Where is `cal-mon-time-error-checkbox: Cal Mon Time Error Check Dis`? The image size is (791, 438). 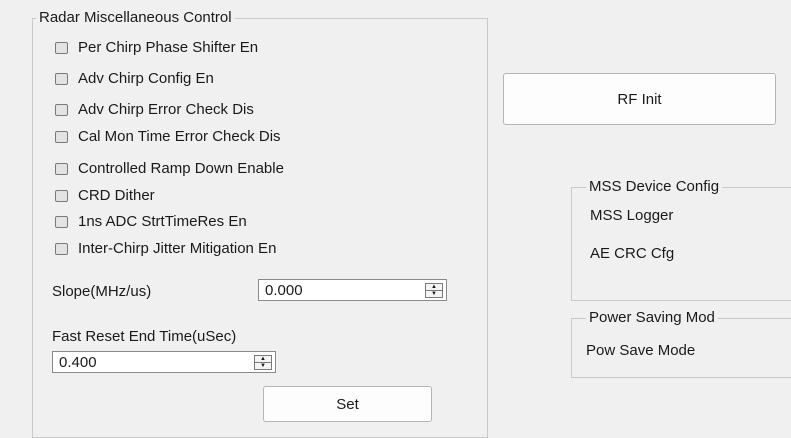
cal-mon-time-error-checkbox: Cal Mon Time Error Check Dis is located at coordinates (168, 136).